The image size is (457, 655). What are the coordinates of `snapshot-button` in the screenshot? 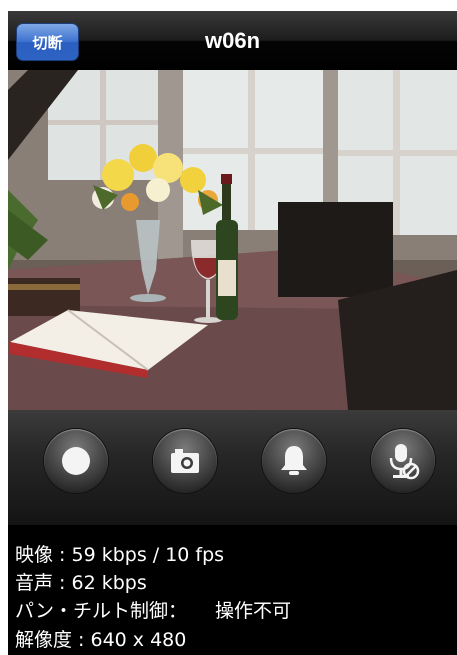 It's located at (185, 461).